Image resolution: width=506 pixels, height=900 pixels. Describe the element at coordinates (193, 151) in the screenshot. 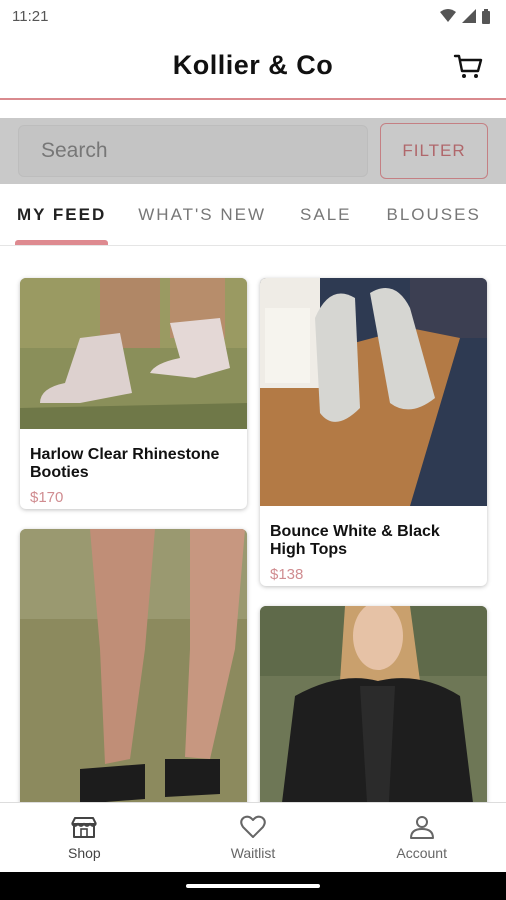

I see `search-input: Search` at that location.